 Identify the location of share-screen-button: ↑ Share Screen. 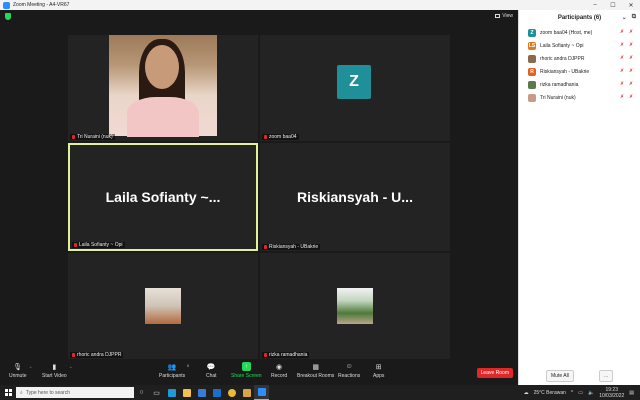
(246, 370).